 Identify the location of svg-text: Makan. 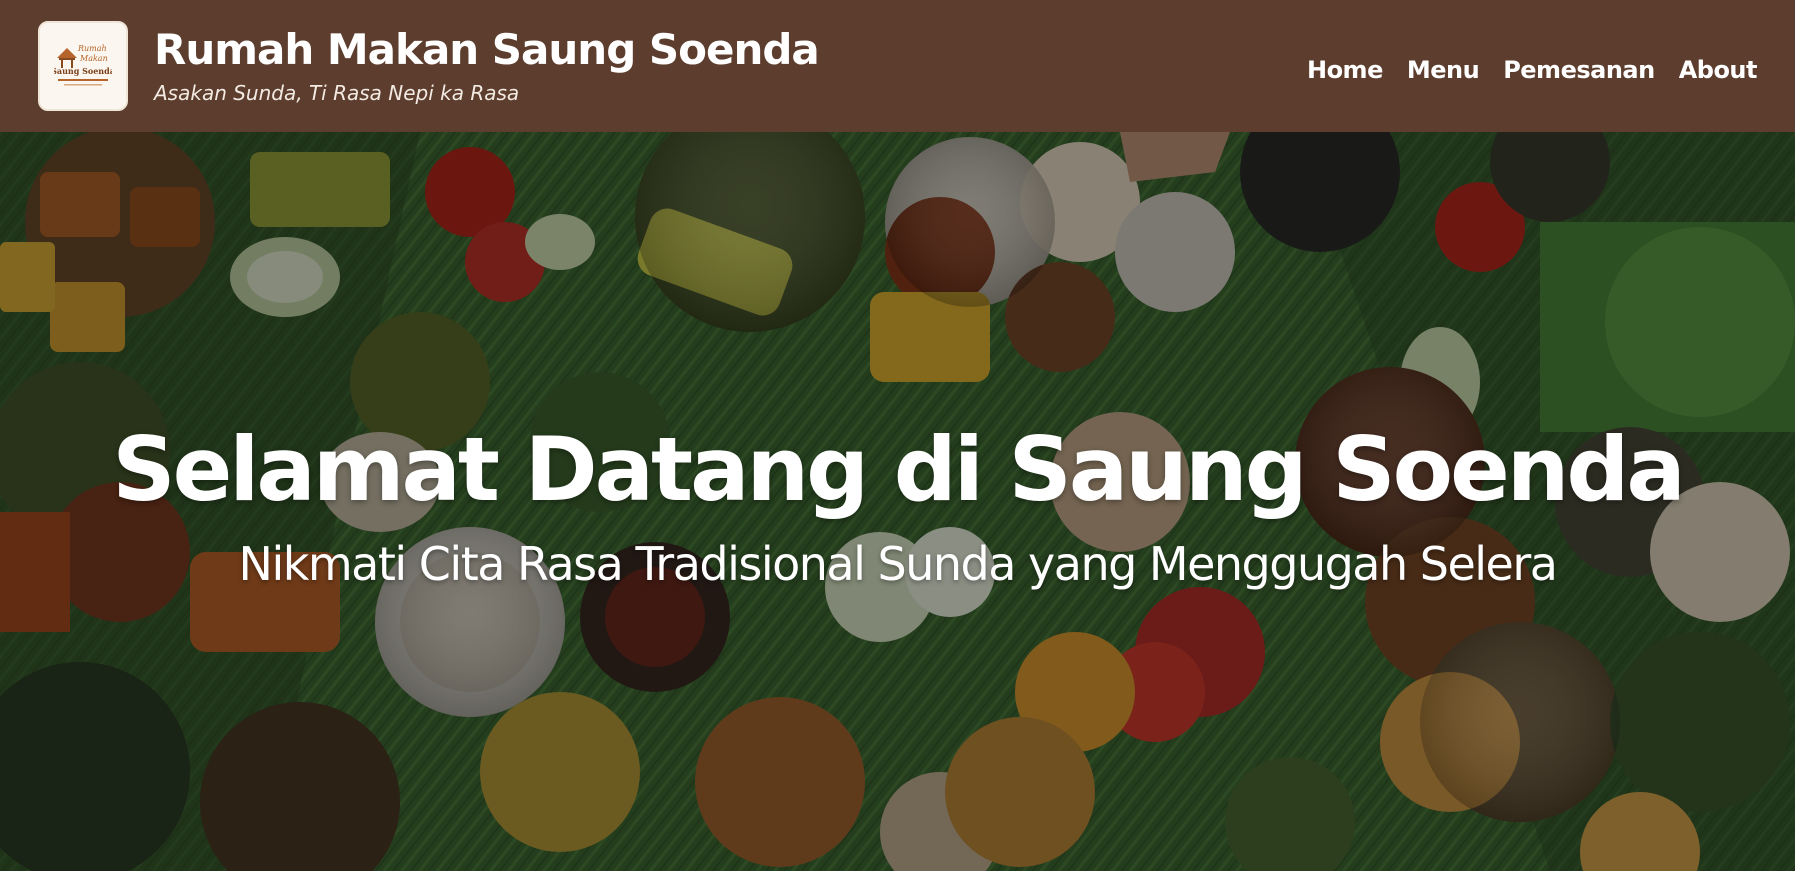
(93, 58).